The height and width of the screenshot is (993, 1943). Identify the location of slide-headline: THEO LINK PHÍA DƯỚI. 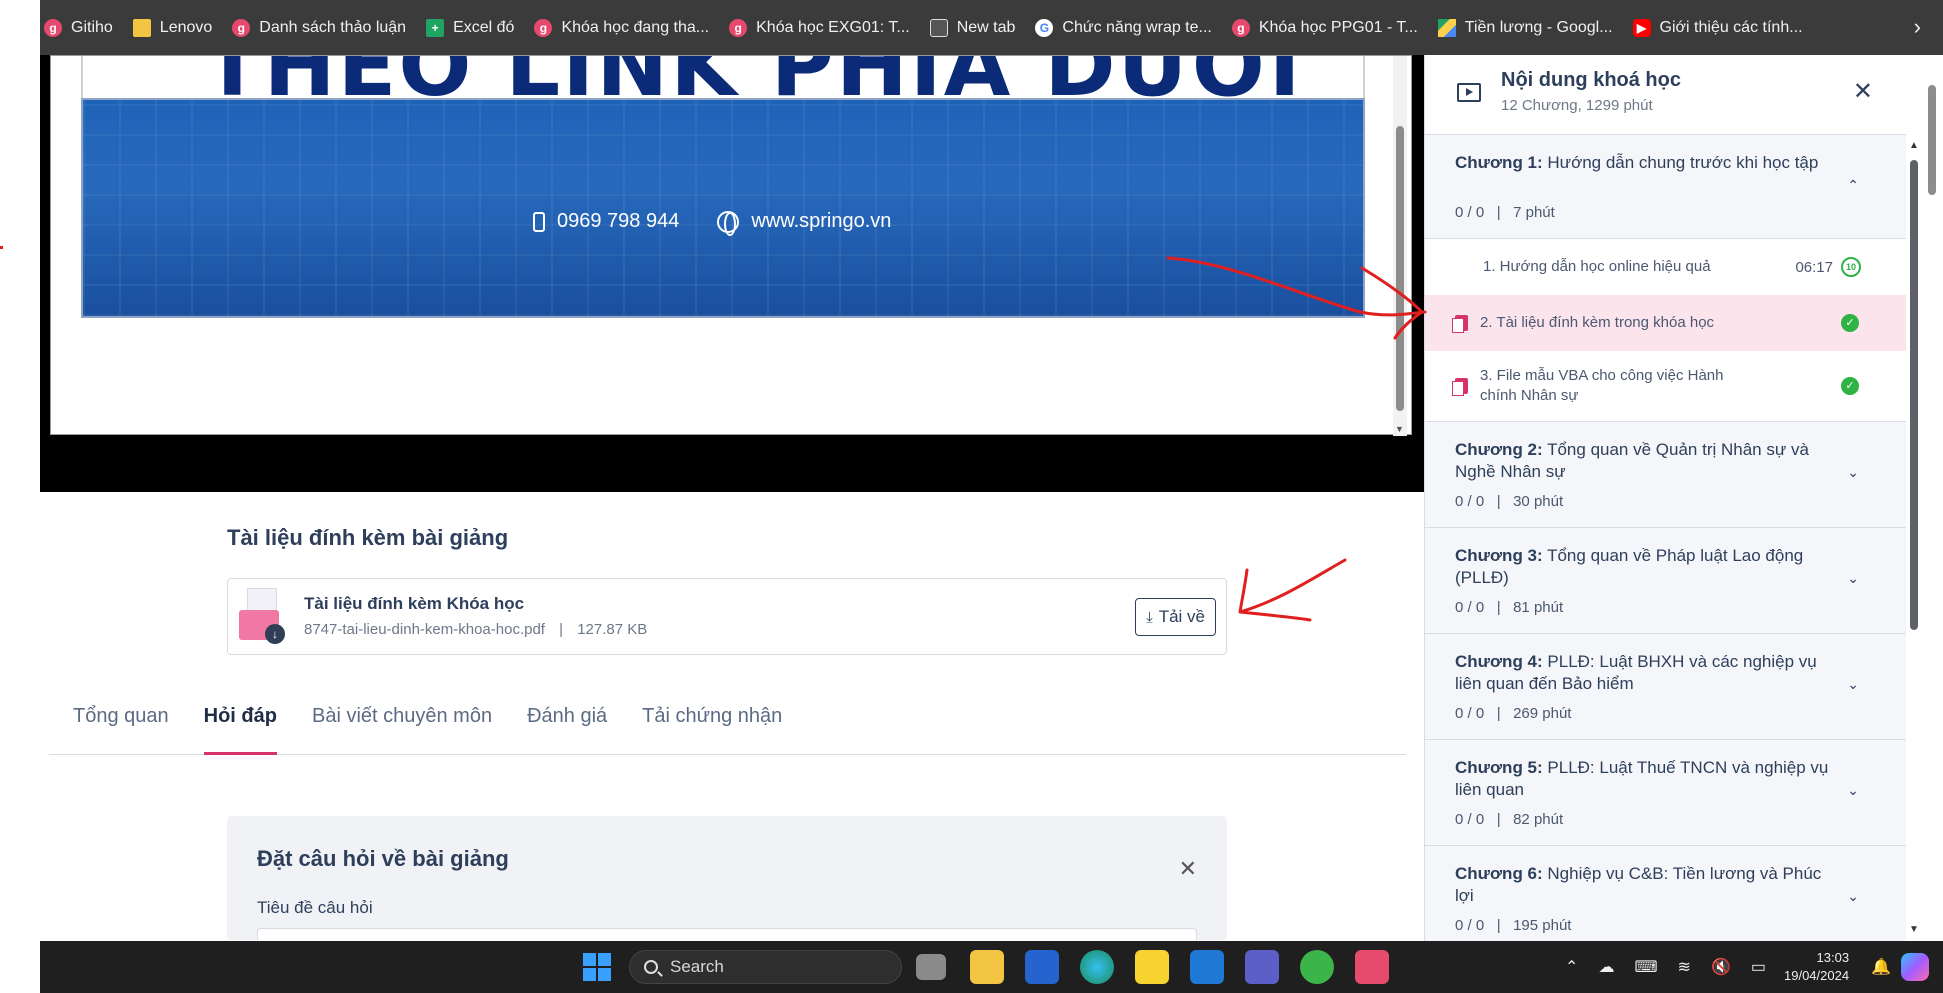
(723, 77).